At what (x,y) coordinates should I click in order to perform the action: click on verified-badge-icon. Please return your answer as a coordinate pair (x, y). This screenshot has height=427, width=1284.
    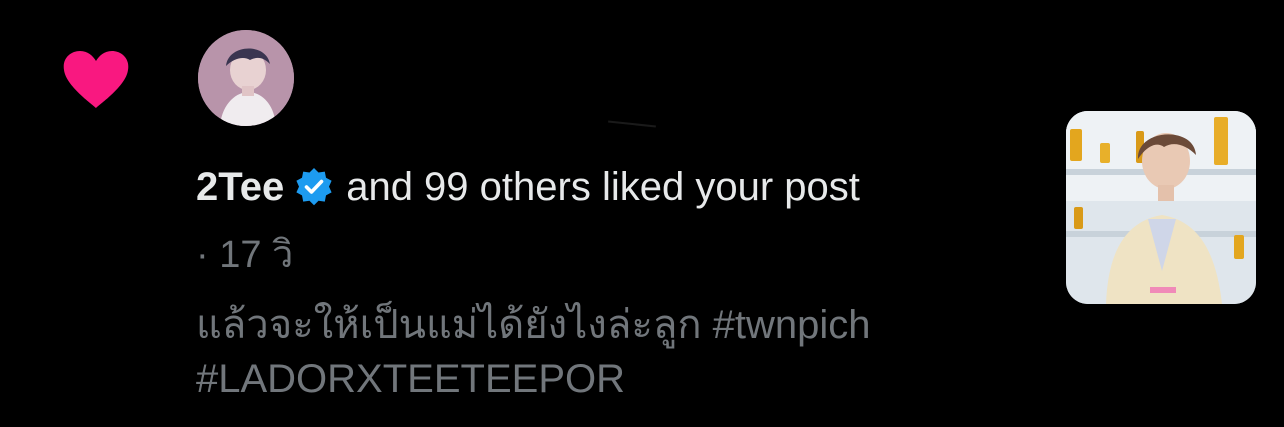
    Looking at the image, I should click on (314, 187).